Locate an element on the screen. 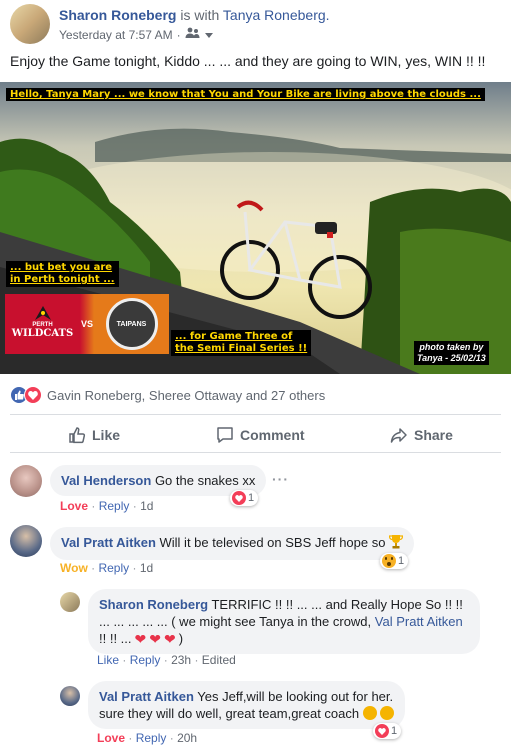 This screenshot has width=511, height=755. trophy-emoji-icon is located at coordinates (396, 543).